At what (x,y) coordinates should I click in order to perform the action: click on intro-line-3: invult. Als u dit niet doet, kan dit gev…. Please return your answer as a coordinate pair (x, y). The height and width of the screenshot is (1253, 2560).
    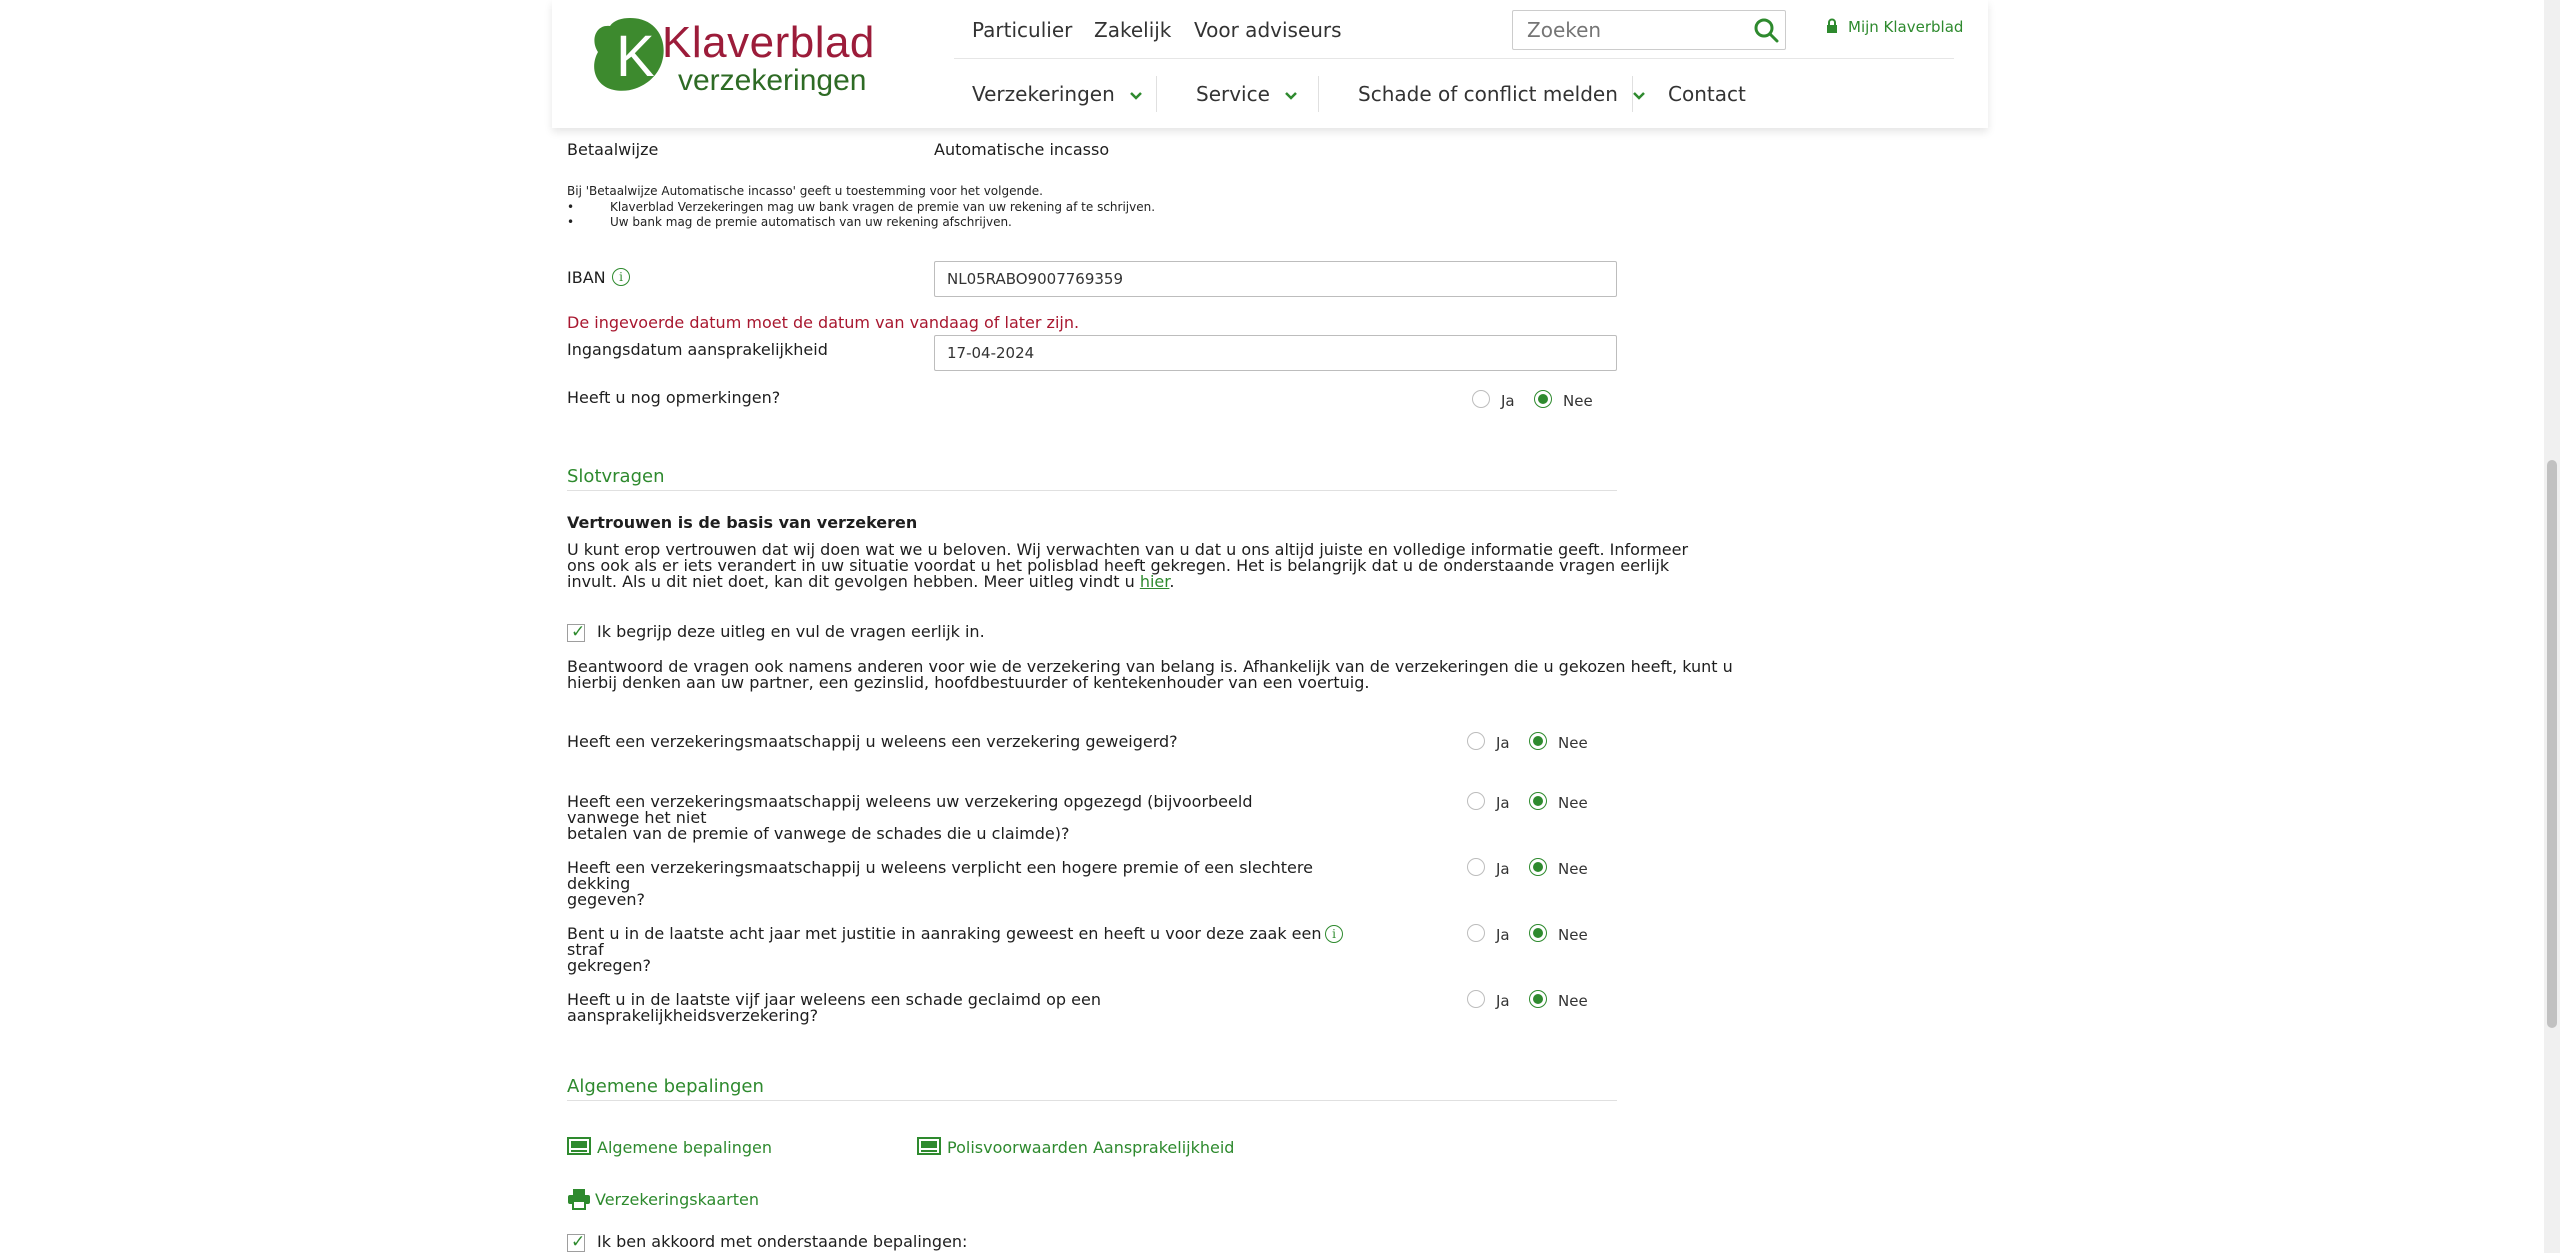
    Looking at the image, I should click on (870, 582).